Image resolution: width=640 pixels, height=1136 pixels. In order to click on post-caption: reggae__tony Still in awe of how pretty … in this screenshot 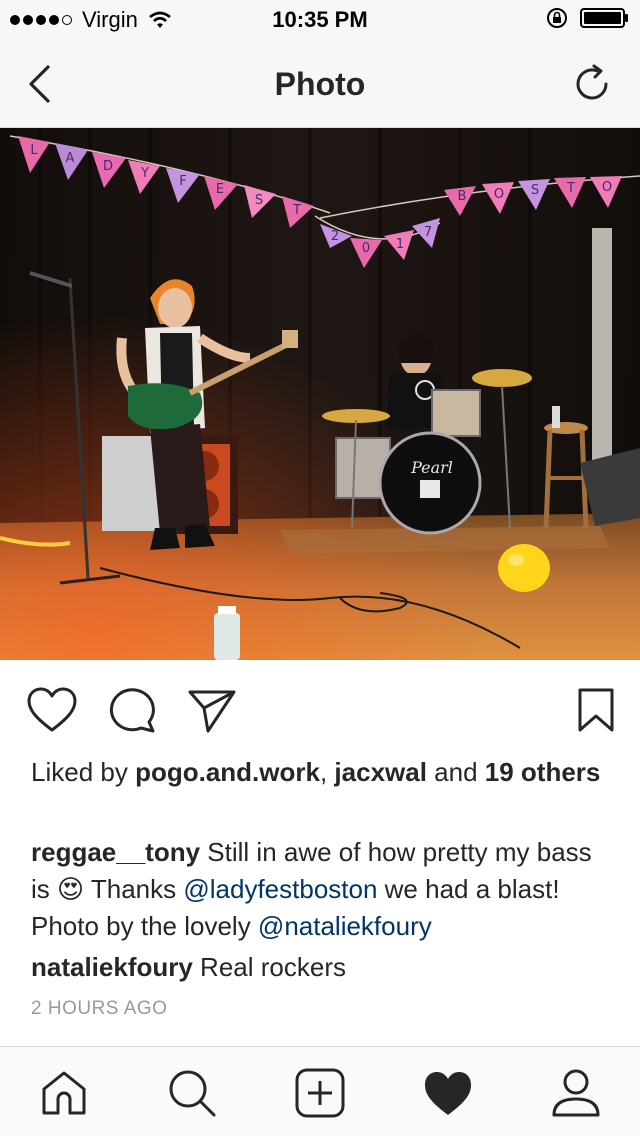, I will do `click(321, 889)`.